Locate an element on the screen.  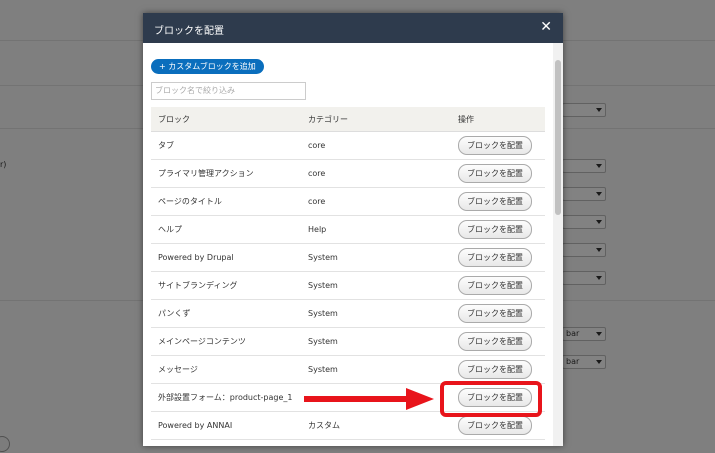
table-row: サイトブランディング System ブロックを配置 is located at coordinates (348, 285).